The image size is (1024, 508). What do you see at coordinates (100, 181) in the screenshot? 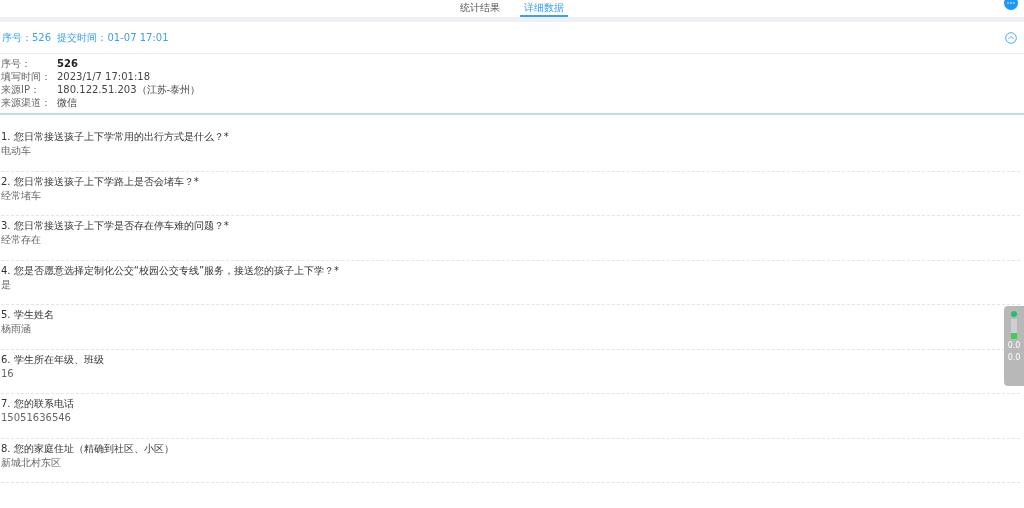
I see `question-text: 2. 您日常接送孩子上下学路上是否会堵车？*` at bounding box center [100, 181].